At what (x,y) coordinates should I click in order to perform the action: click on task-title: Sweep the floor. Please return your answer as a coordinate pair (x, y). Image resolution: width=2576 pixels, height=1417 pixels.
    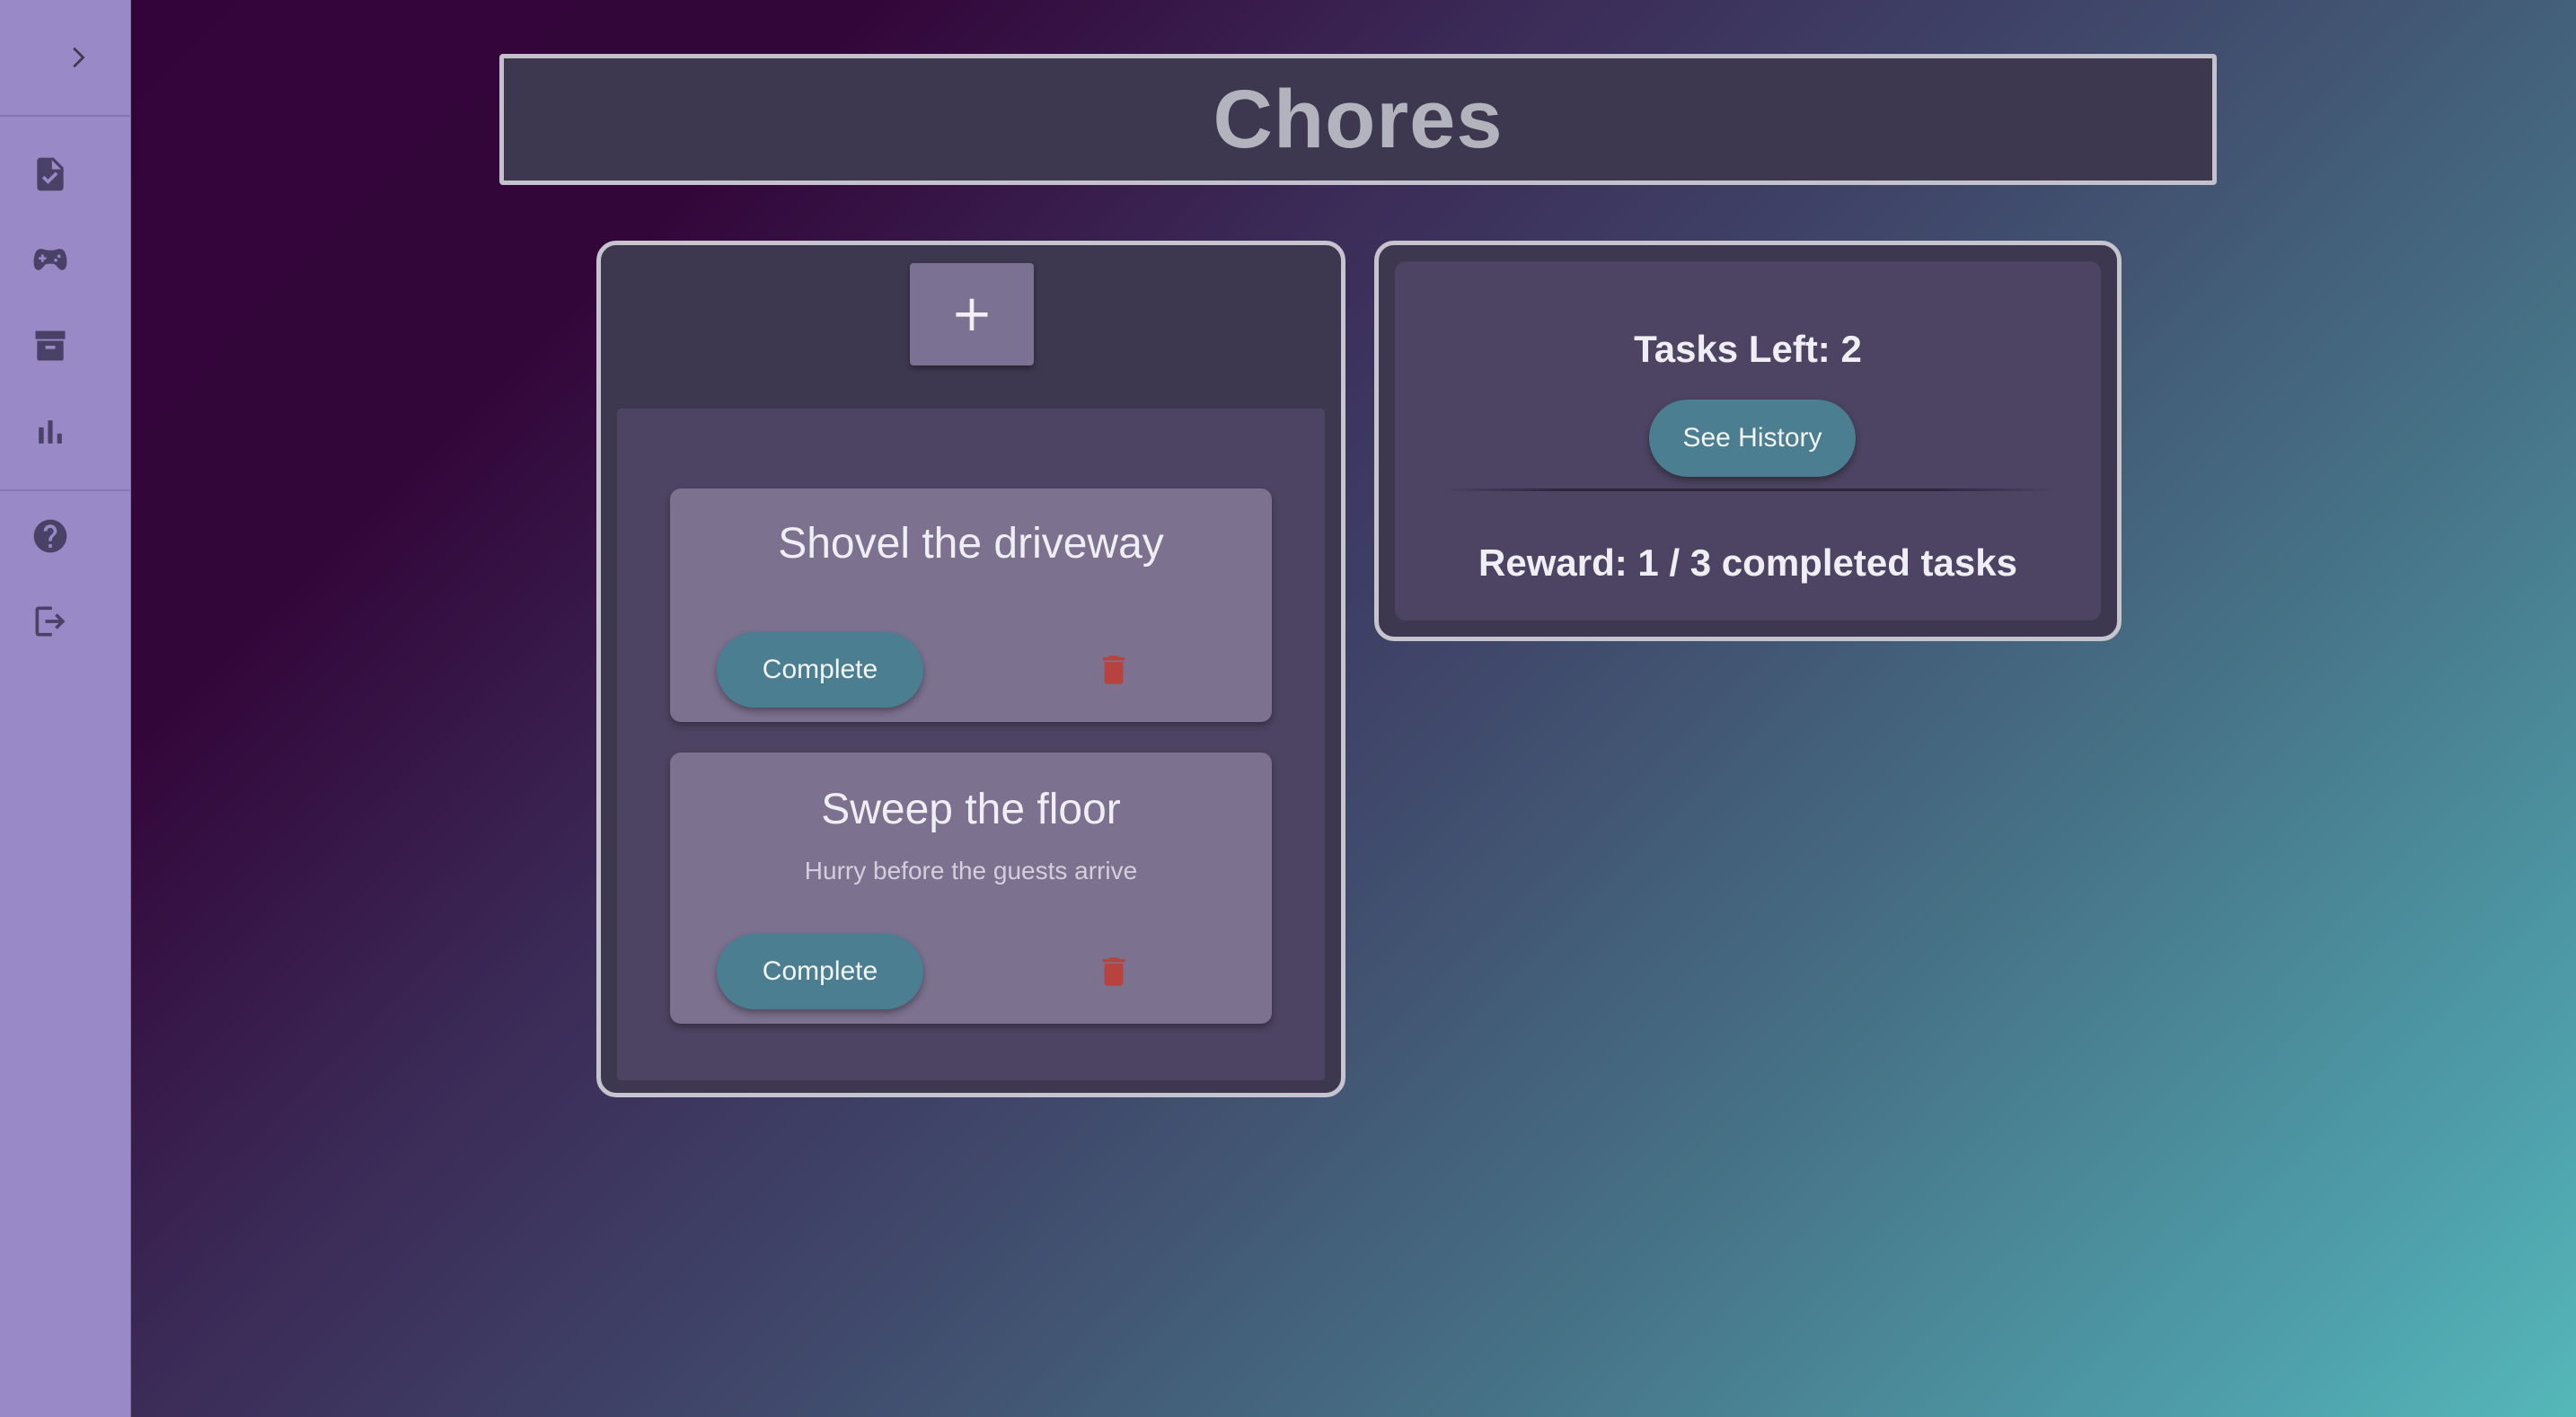
    Looking at the image, I should click on (971, 809).